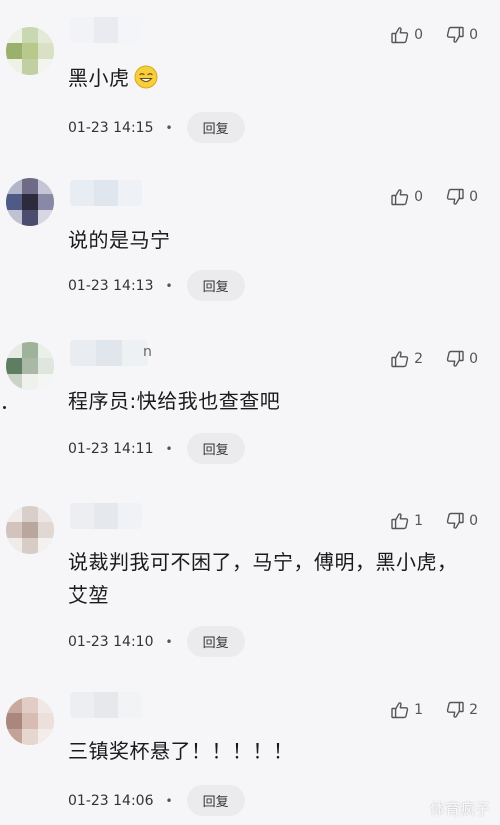 The image size is (500, 825). I want to click on comment-body: 三镇奖杯悬了！！！！！, so click(181, 751).